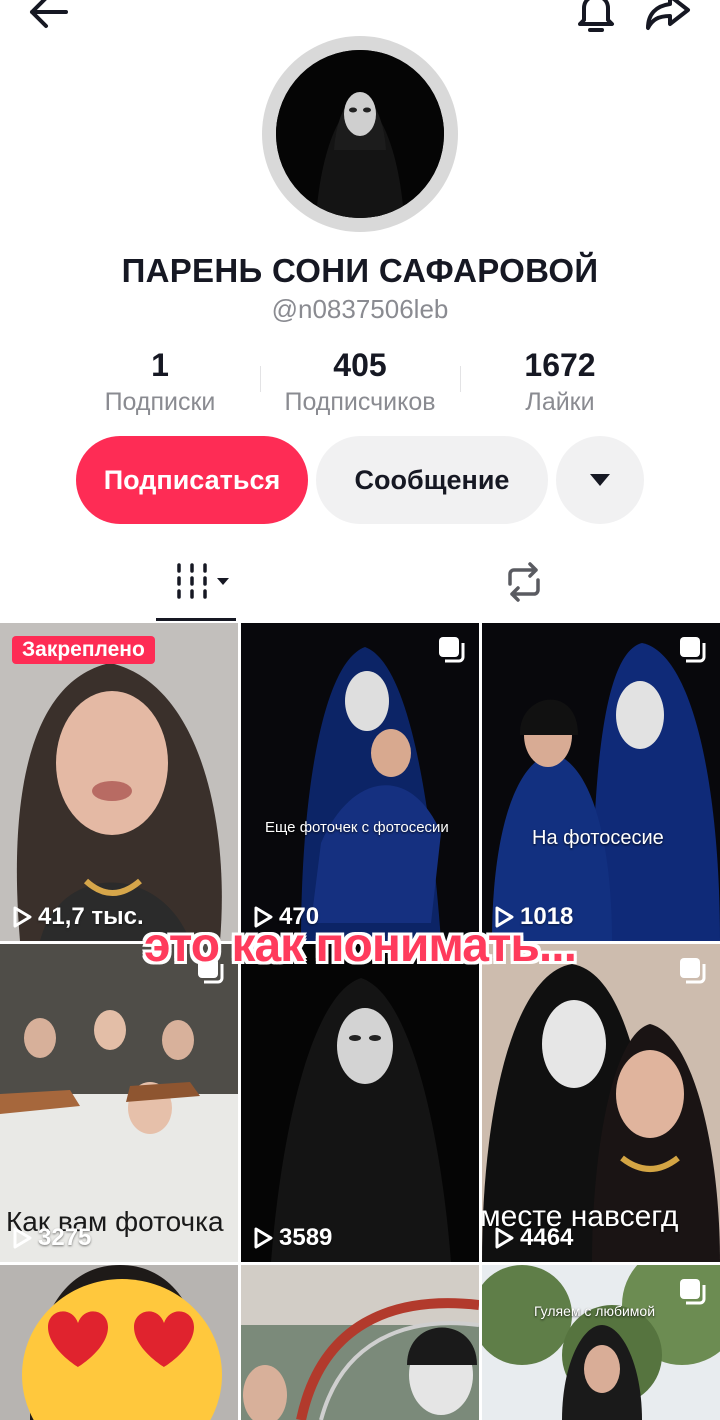  I want to click on stat-following-value: 1, so click(160, 365).